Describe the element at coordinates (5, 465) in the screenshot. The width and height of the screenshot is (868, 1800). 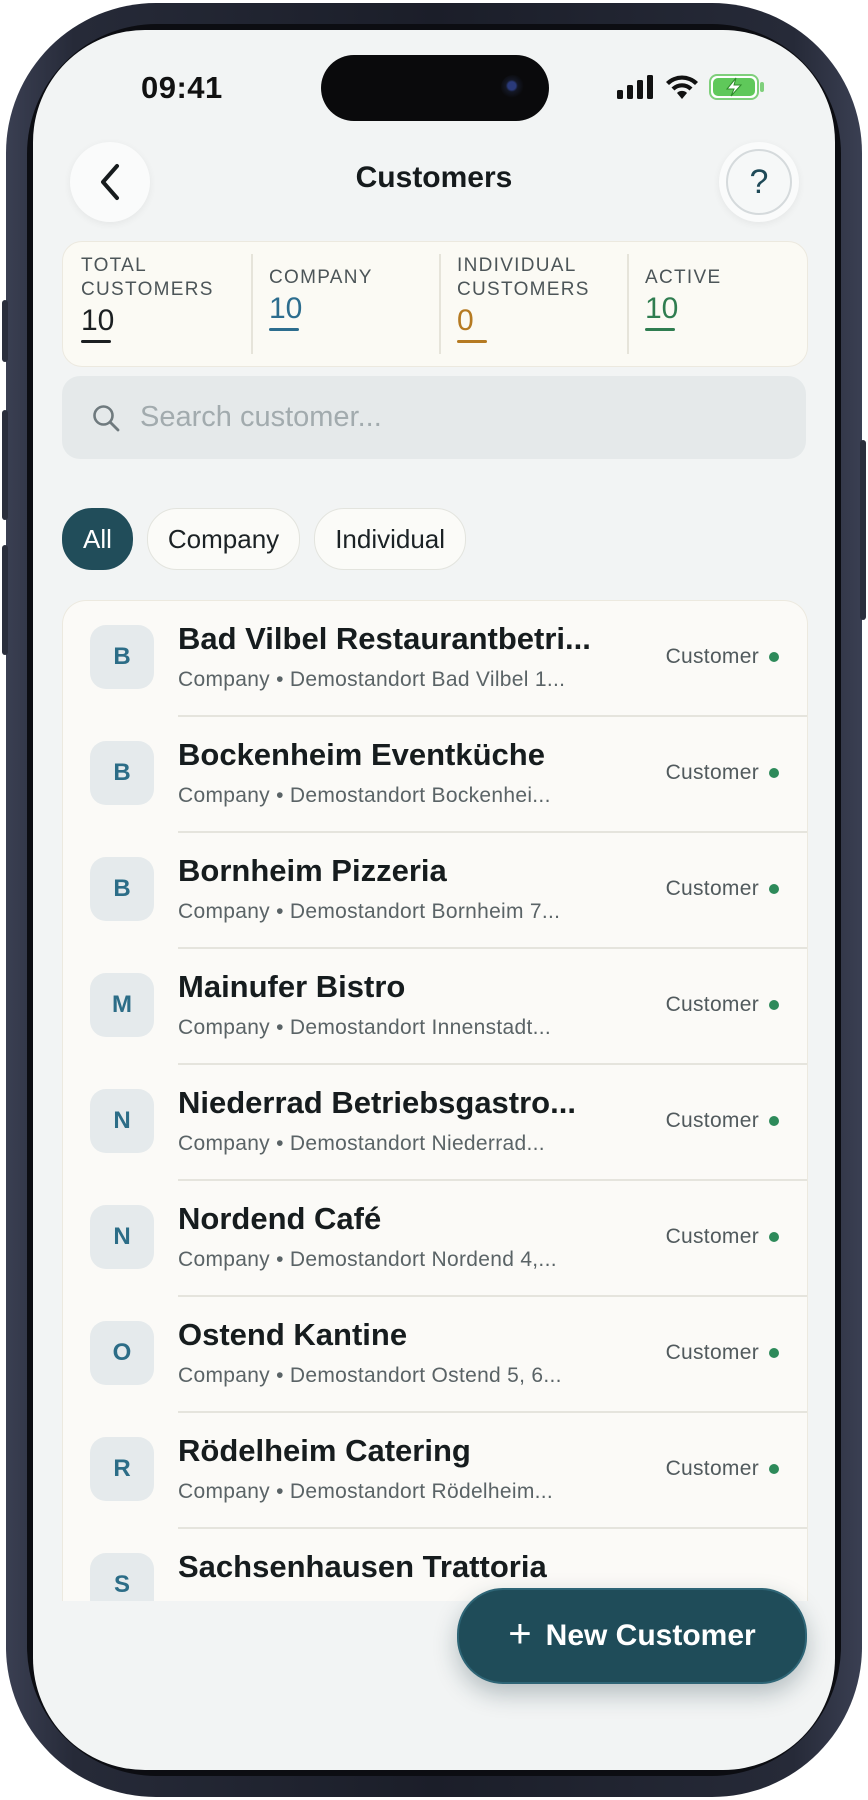
I see `volume-up-button` at that location.